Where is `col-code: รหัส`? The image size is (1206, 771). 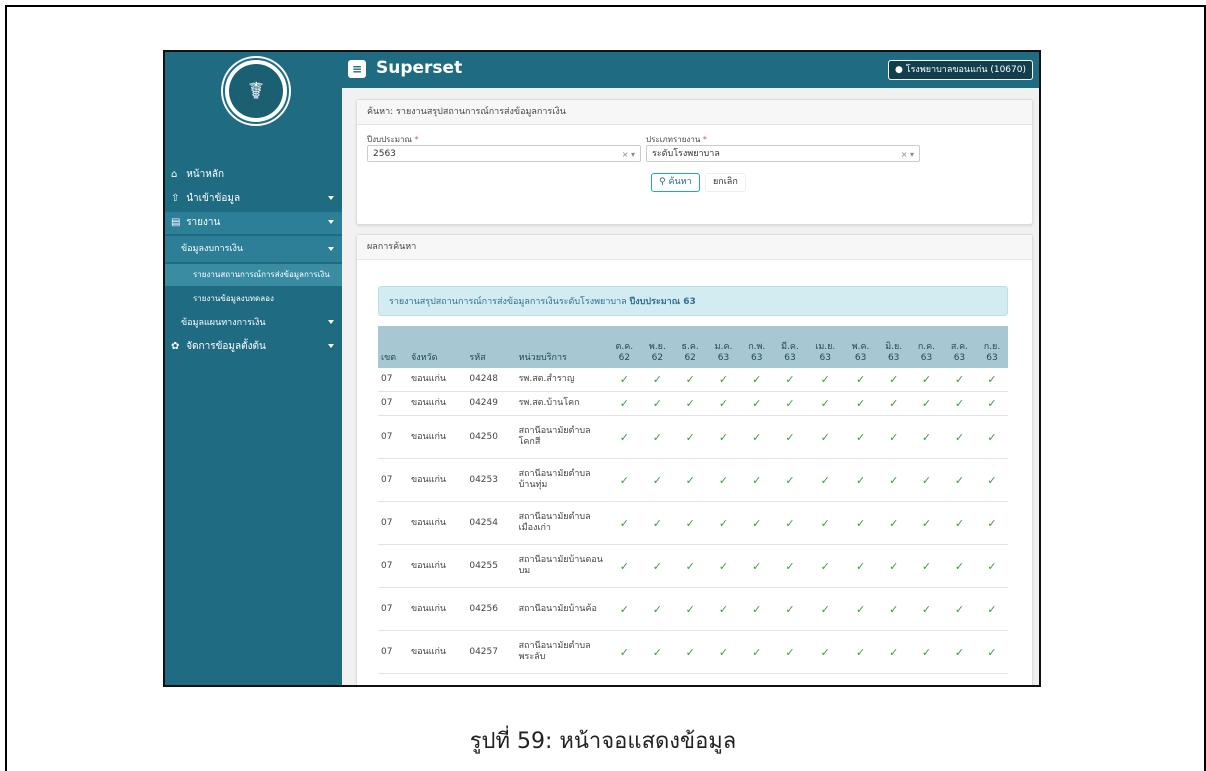
col-code: รหัส is located at coordinates (491, 347).